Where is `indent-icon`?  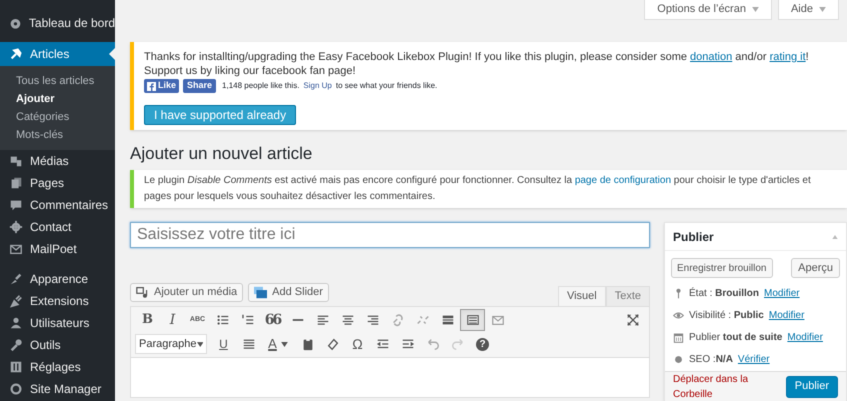
indent-icon is located at coordinates (407, 344).